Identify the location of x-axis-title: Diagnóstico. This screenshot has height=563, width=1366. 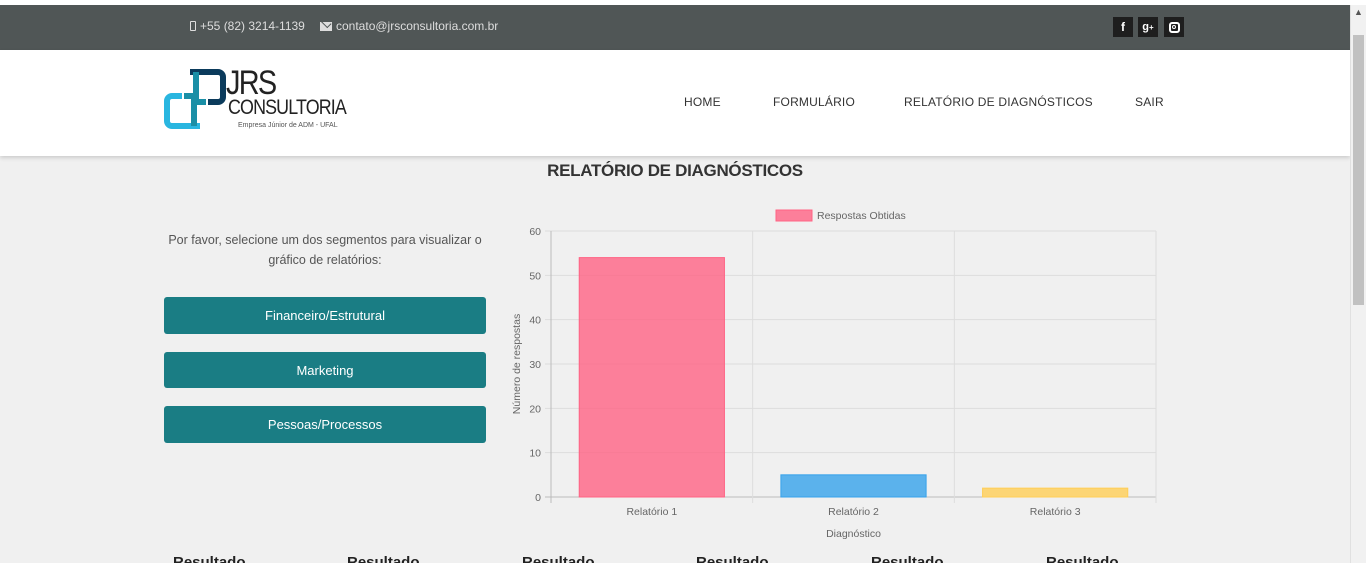
(853, 534).